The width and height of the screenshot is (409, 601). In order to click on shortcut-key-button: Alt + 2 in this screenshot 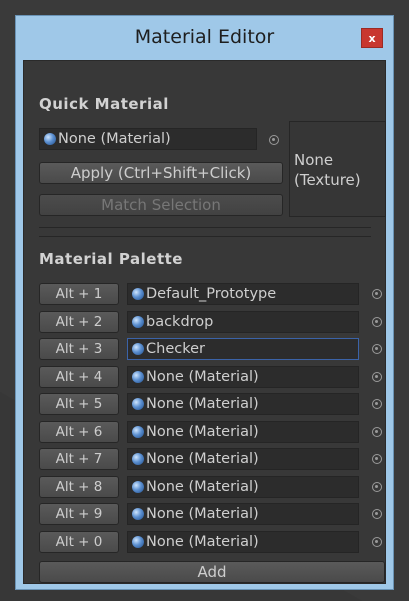, I will do `click(79, 321)`.